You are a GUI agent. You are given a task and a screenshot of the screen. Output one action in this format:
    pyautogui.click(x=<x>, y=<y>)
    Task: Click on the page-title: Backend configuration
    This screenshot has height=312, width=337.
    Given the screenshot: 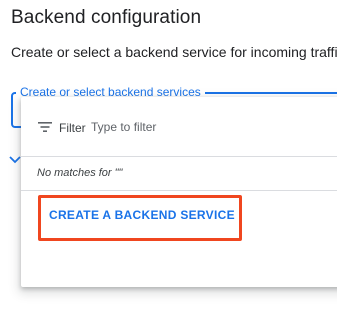 What is the action you would take?
    pyautogui.click(x=106, y=17)
    